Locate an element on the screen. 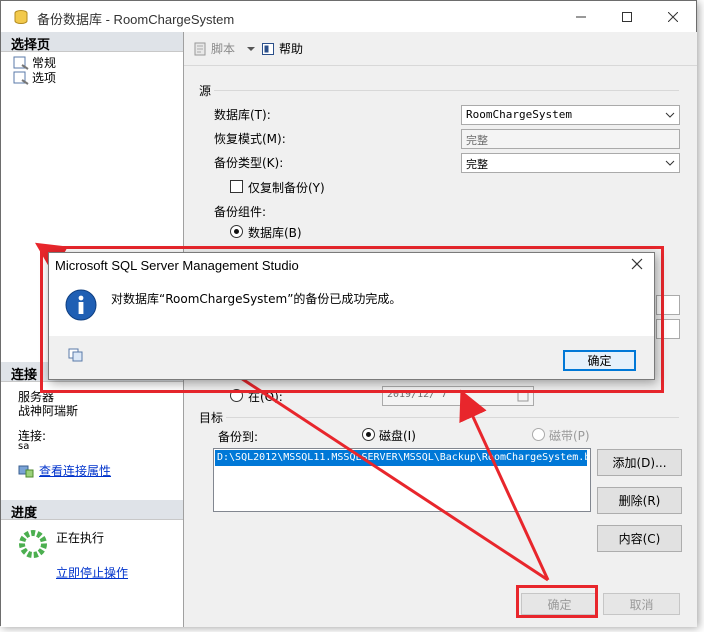 This screenshot has width=704, height=632. dialog-ok-button: 确定 is located at coordinates (599, 360).